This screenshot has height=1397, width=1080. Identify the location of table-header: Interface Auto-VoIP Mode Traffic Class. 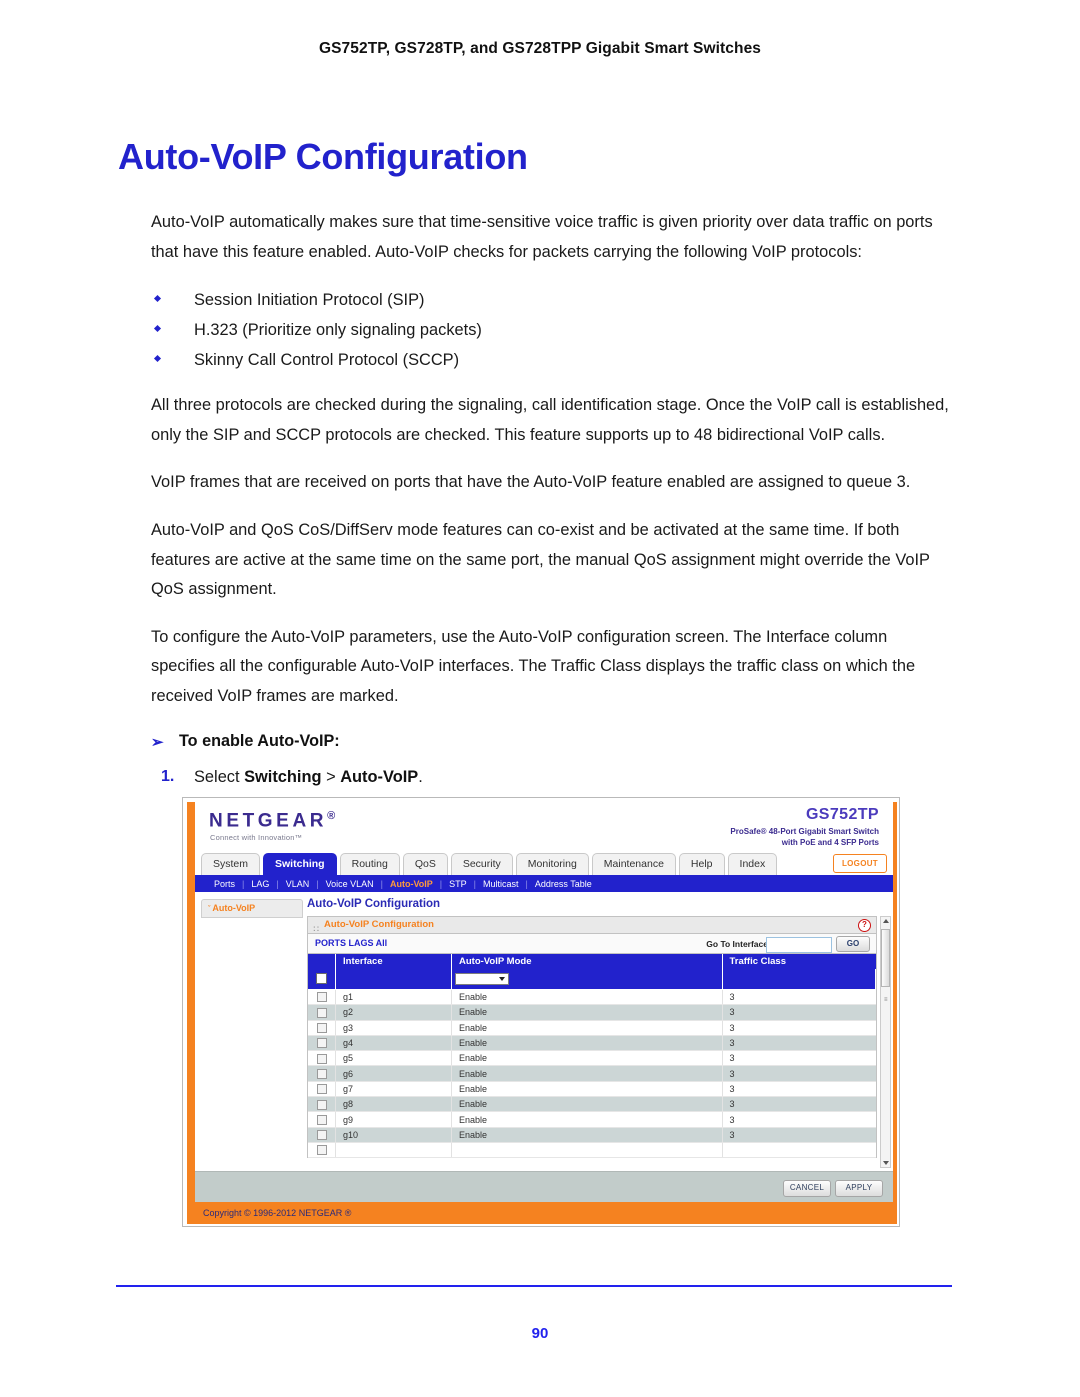
(592, 961).